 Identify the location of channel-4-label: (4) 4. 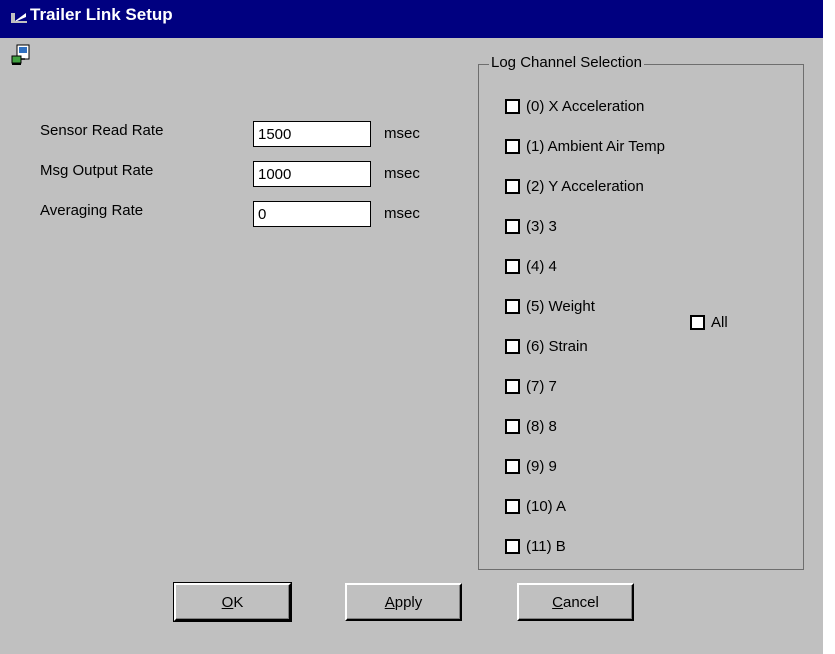
(541, 266).